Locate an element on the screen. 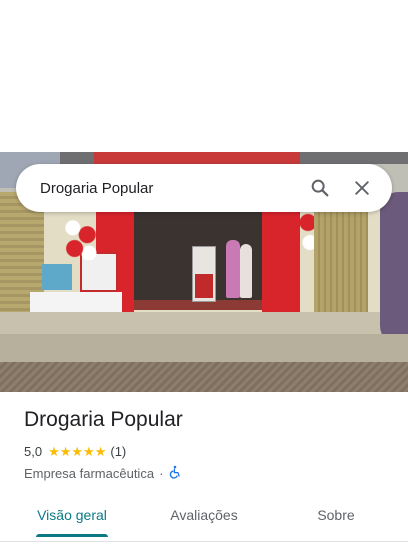  close-icon is located at coordinates (362, 188).